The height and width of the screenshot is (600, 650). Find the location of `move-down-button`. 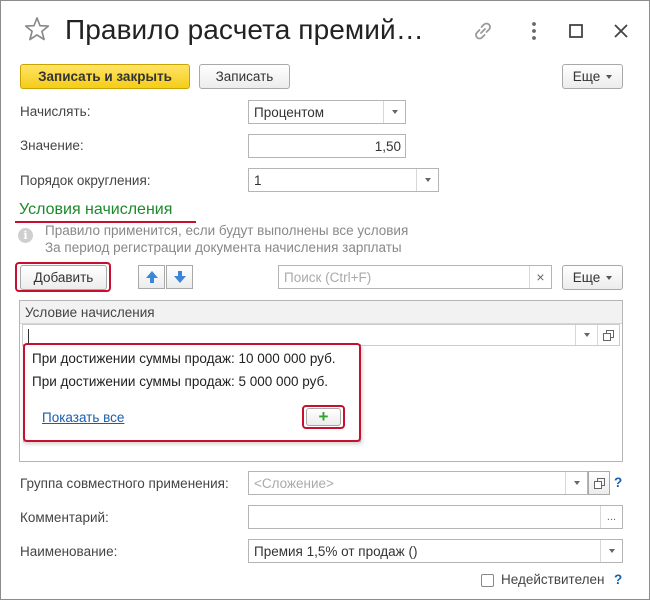

move-down-button is located at coordinates (179, 277).